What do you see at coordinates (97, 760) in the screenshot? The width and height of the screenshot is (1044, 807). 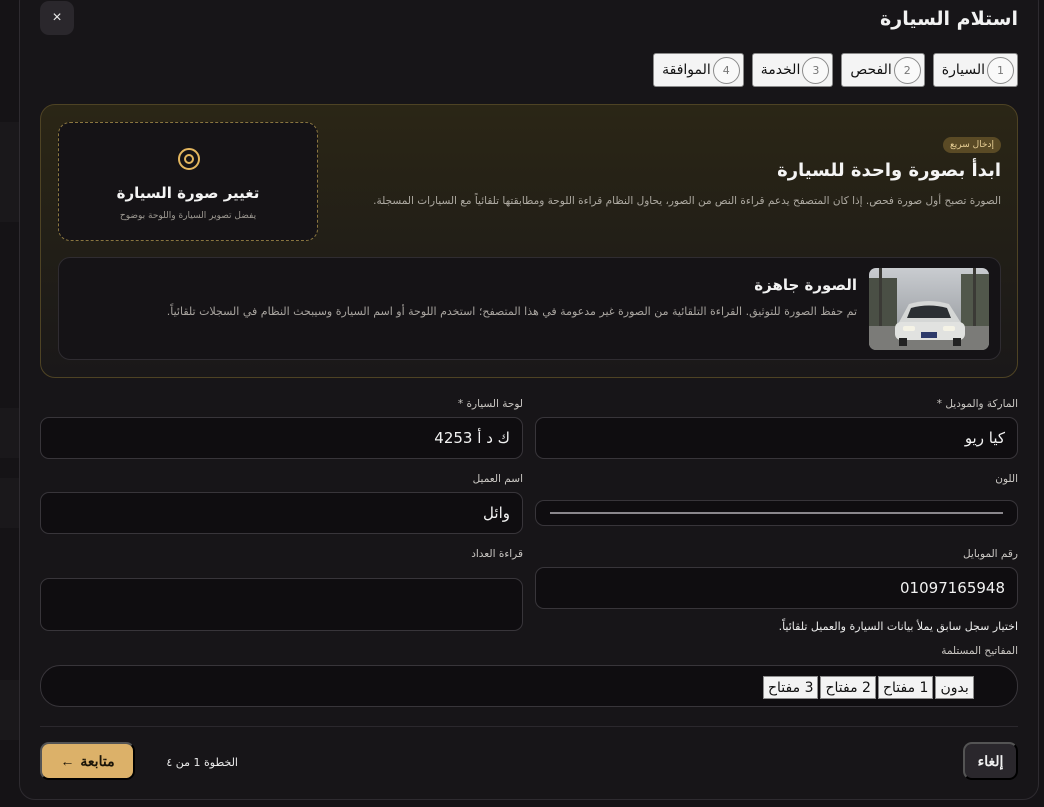 I see `continue-label: متابعة` at bounding box center [97, 760].